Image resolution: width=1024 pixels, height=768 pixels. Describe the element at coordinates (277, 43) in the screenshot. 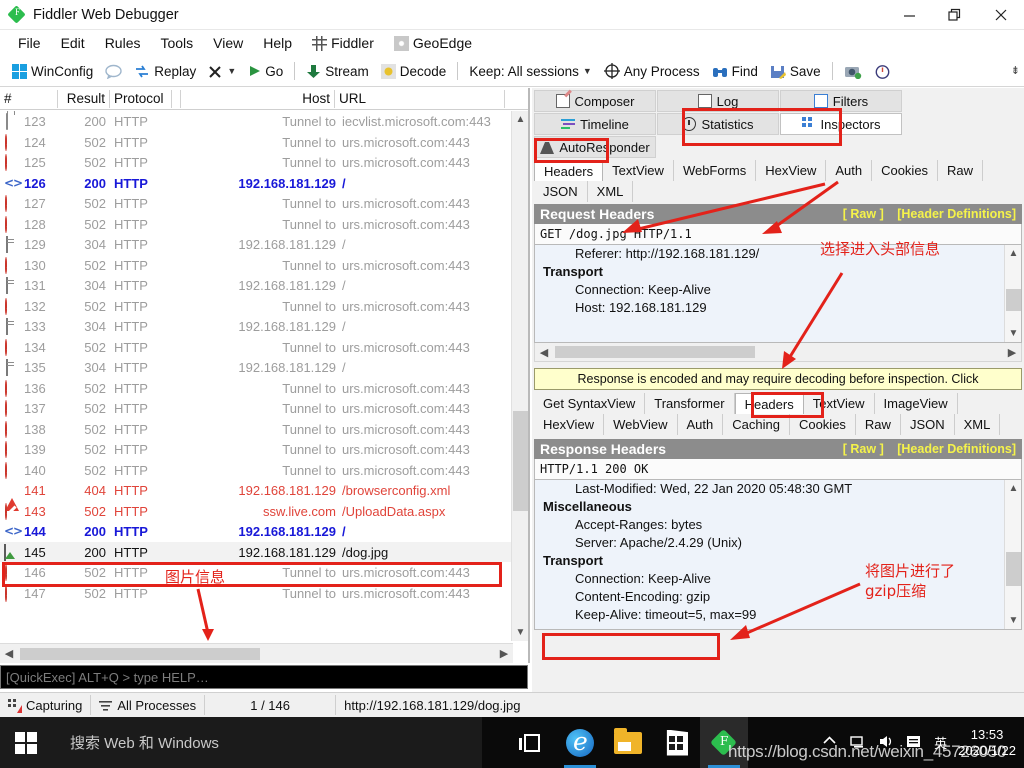

I see `menu-help: Help` at that location.